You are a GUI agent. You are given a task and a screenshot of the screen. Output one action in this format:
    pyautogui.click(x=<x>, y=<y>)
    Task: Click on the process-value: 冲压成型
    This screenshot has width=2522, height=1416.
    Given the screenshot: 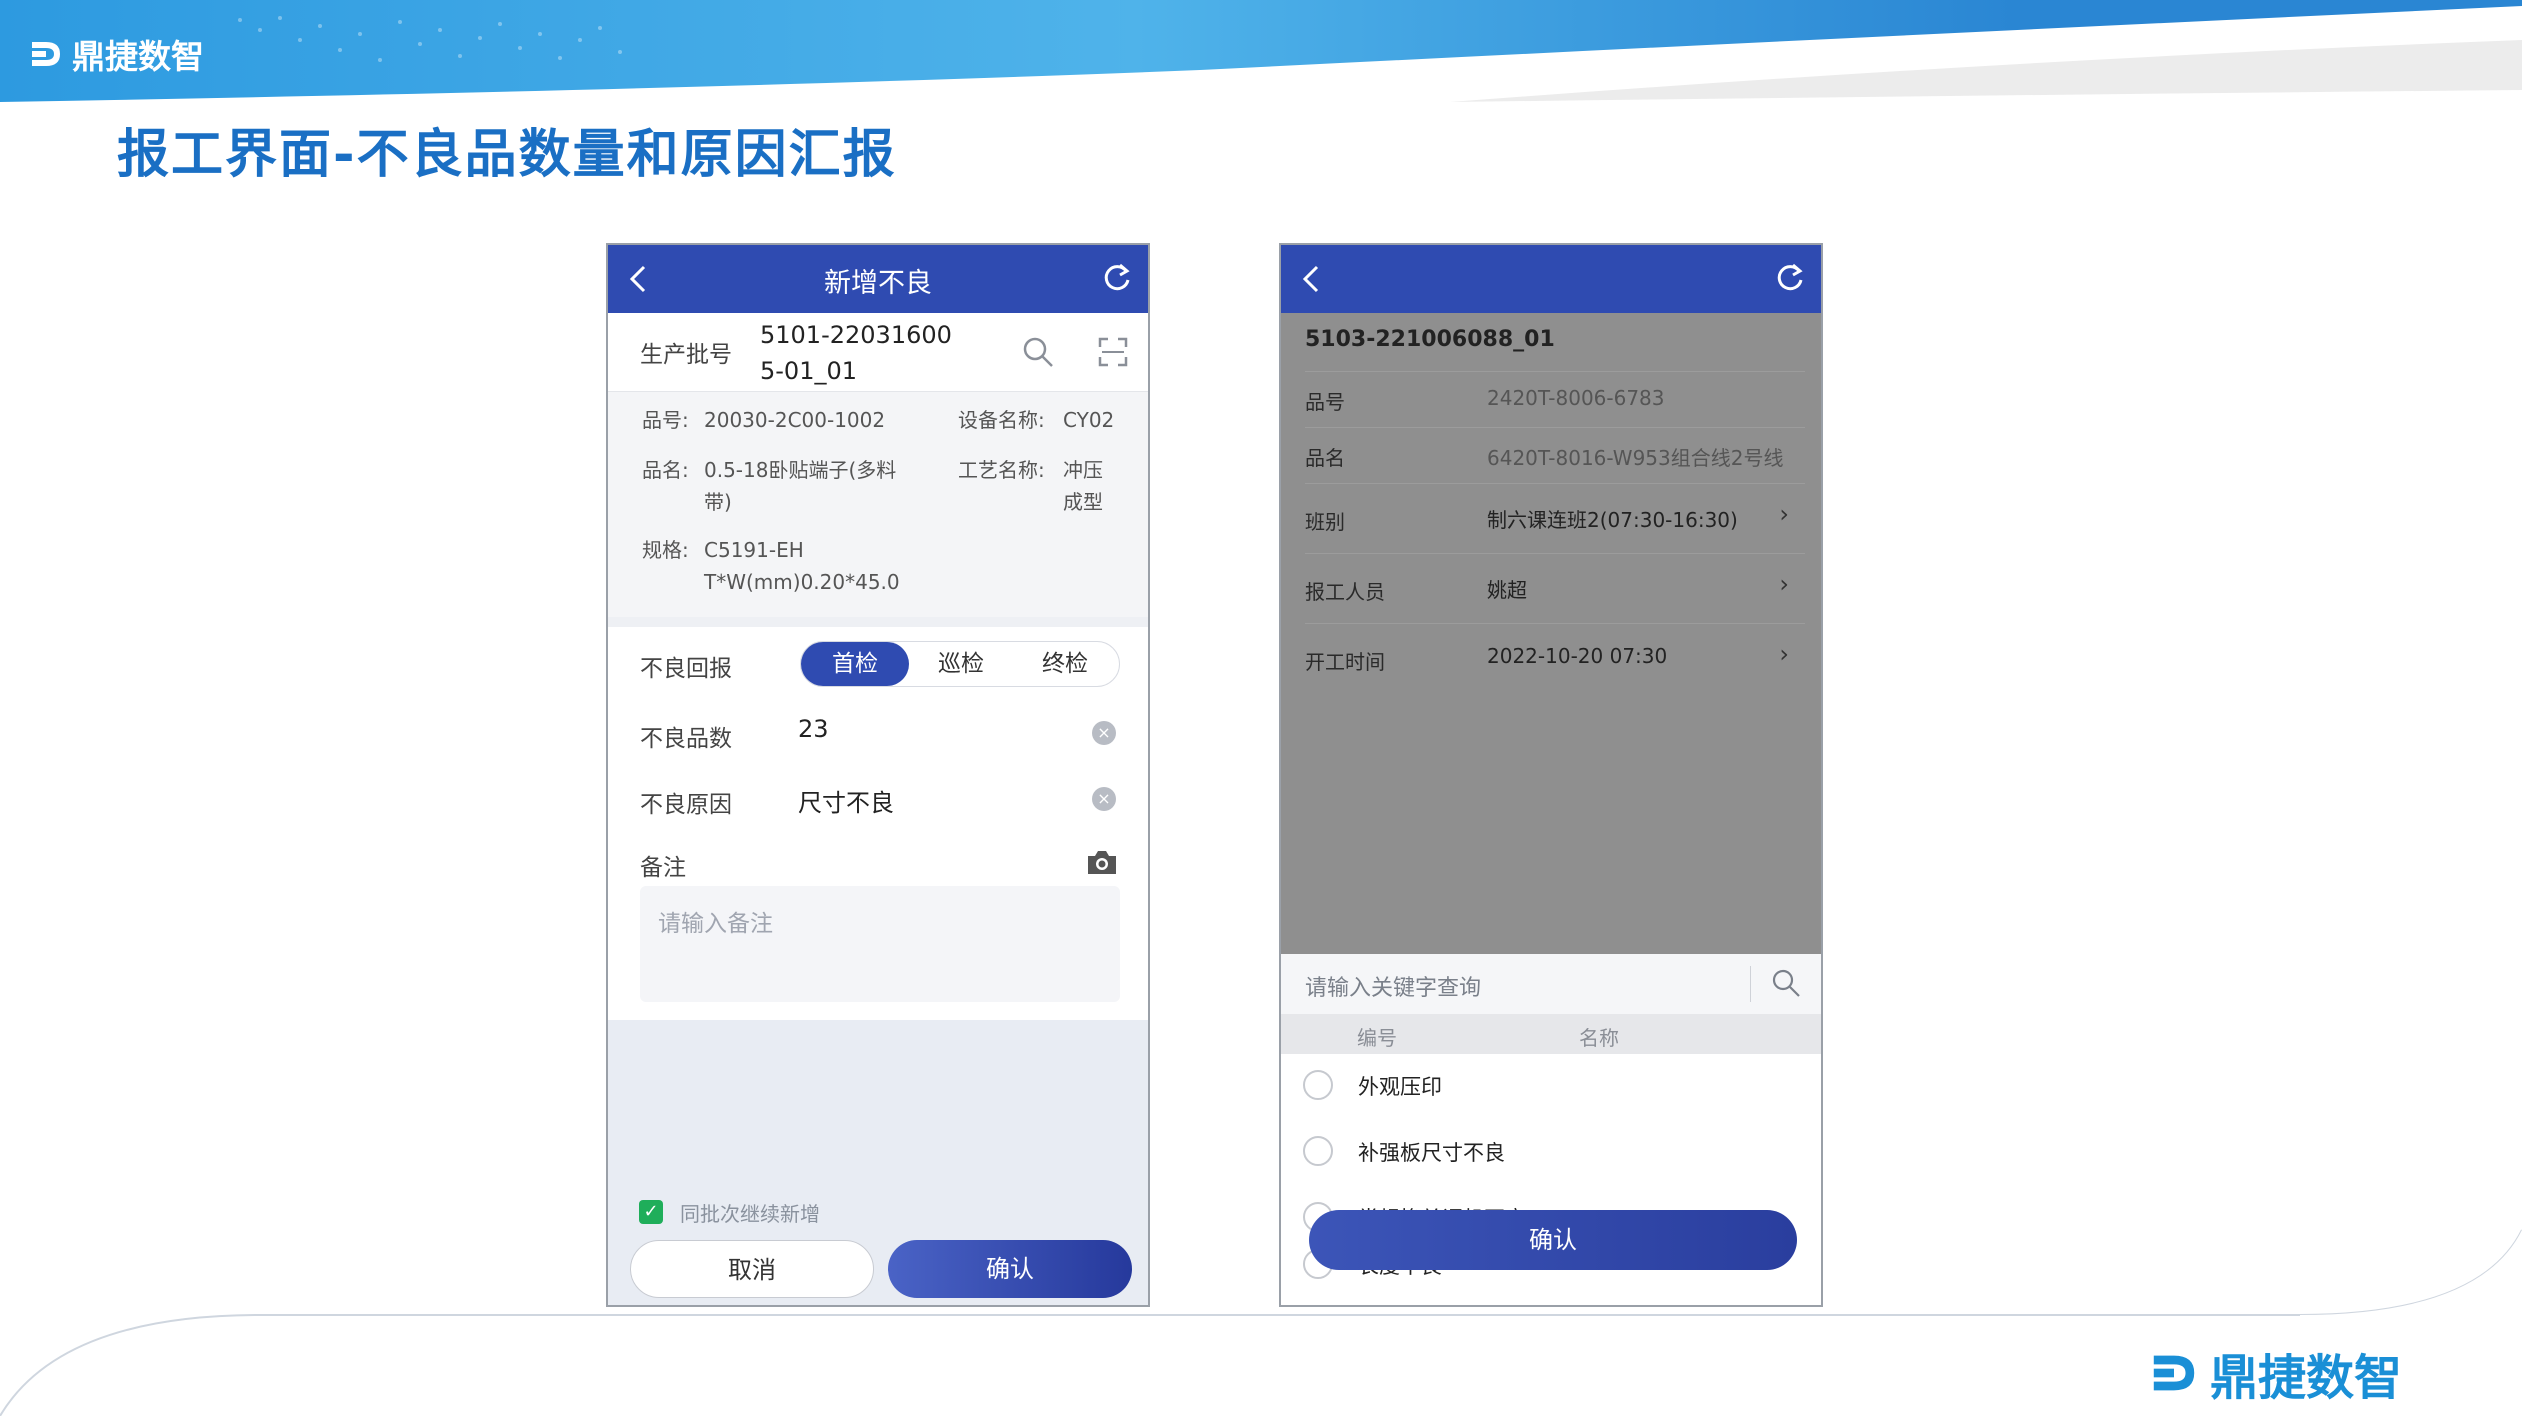 What is the action you would take?
    pyautogui.click(x=1083, y=486)
    